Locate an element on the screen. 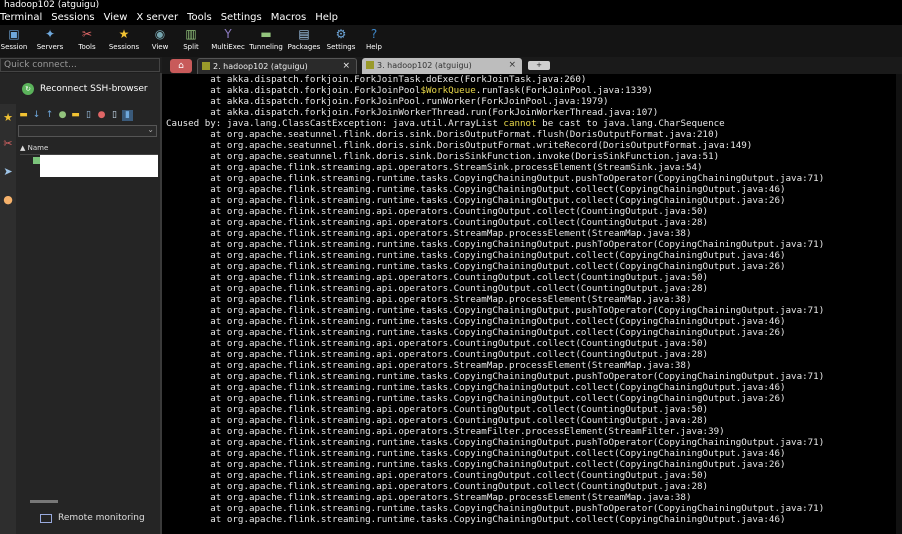 The height and width of the screenshot is (534, 902). tunneling-toolbar-button: ▬ Tunneling is located at coordinates (266, 41).